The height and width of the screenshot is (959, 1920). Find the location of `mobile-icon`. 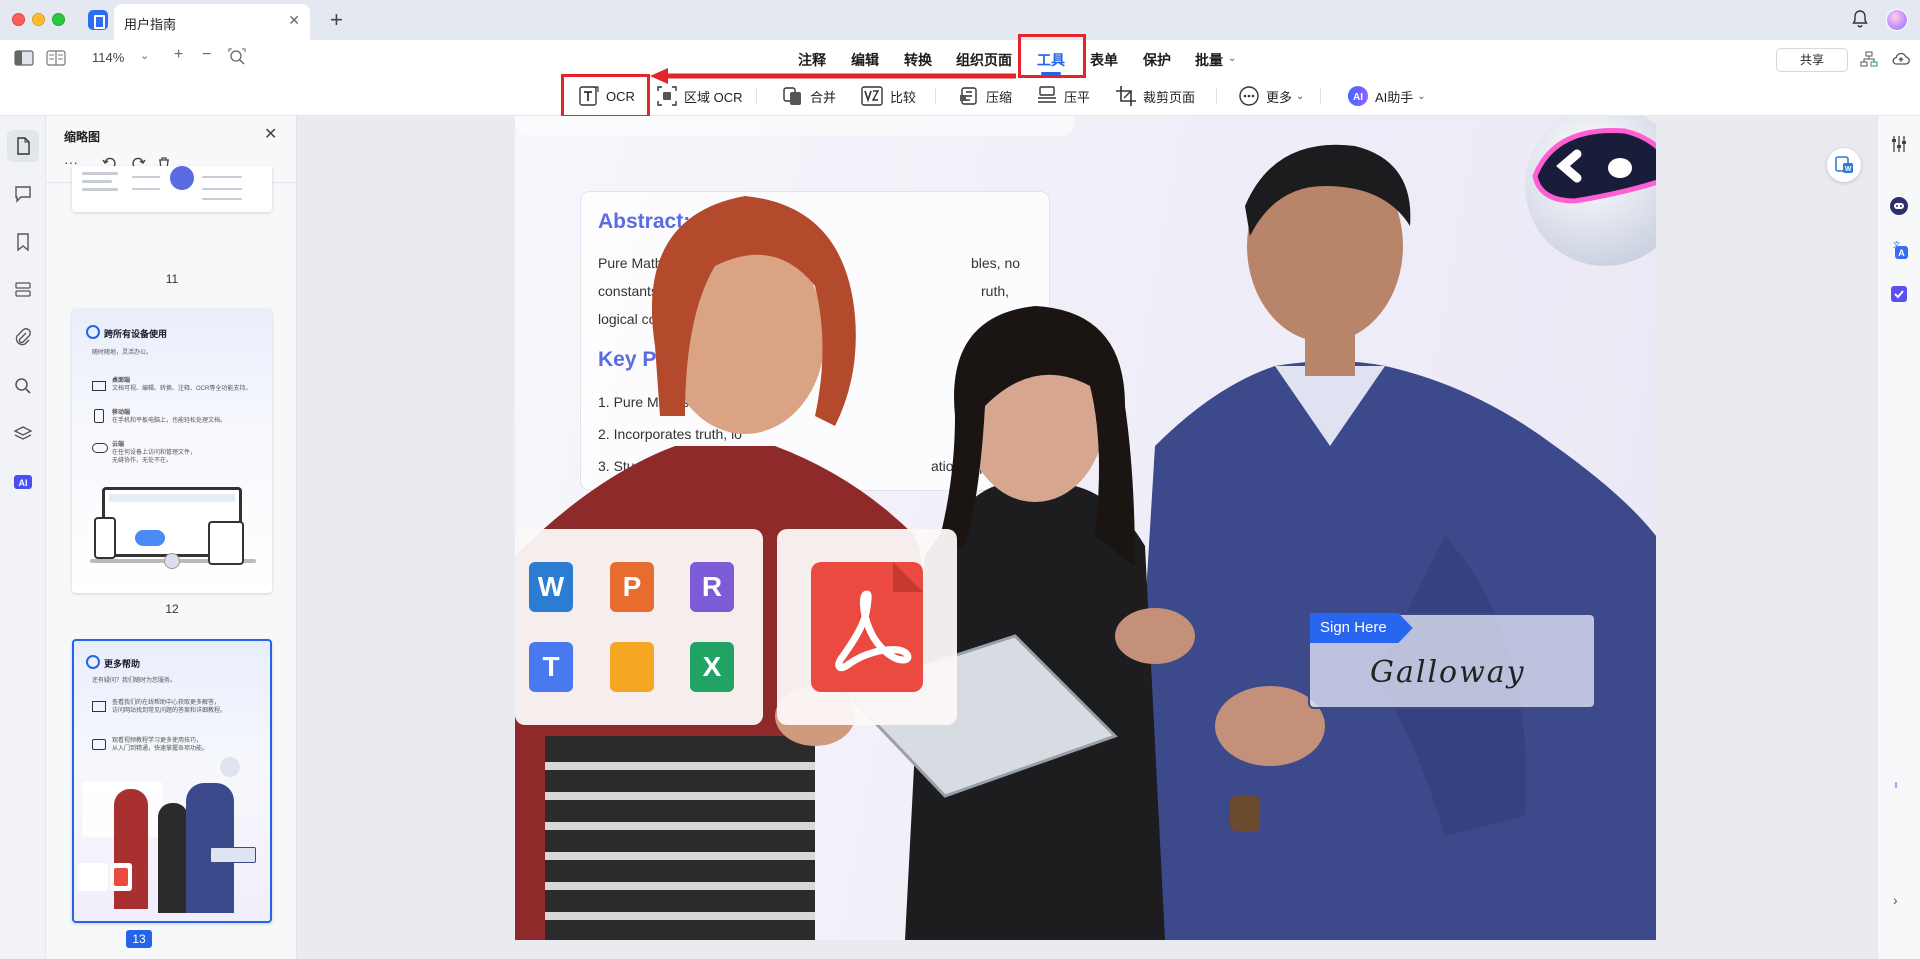

mobile-icon is located at coordinates (99, 416).